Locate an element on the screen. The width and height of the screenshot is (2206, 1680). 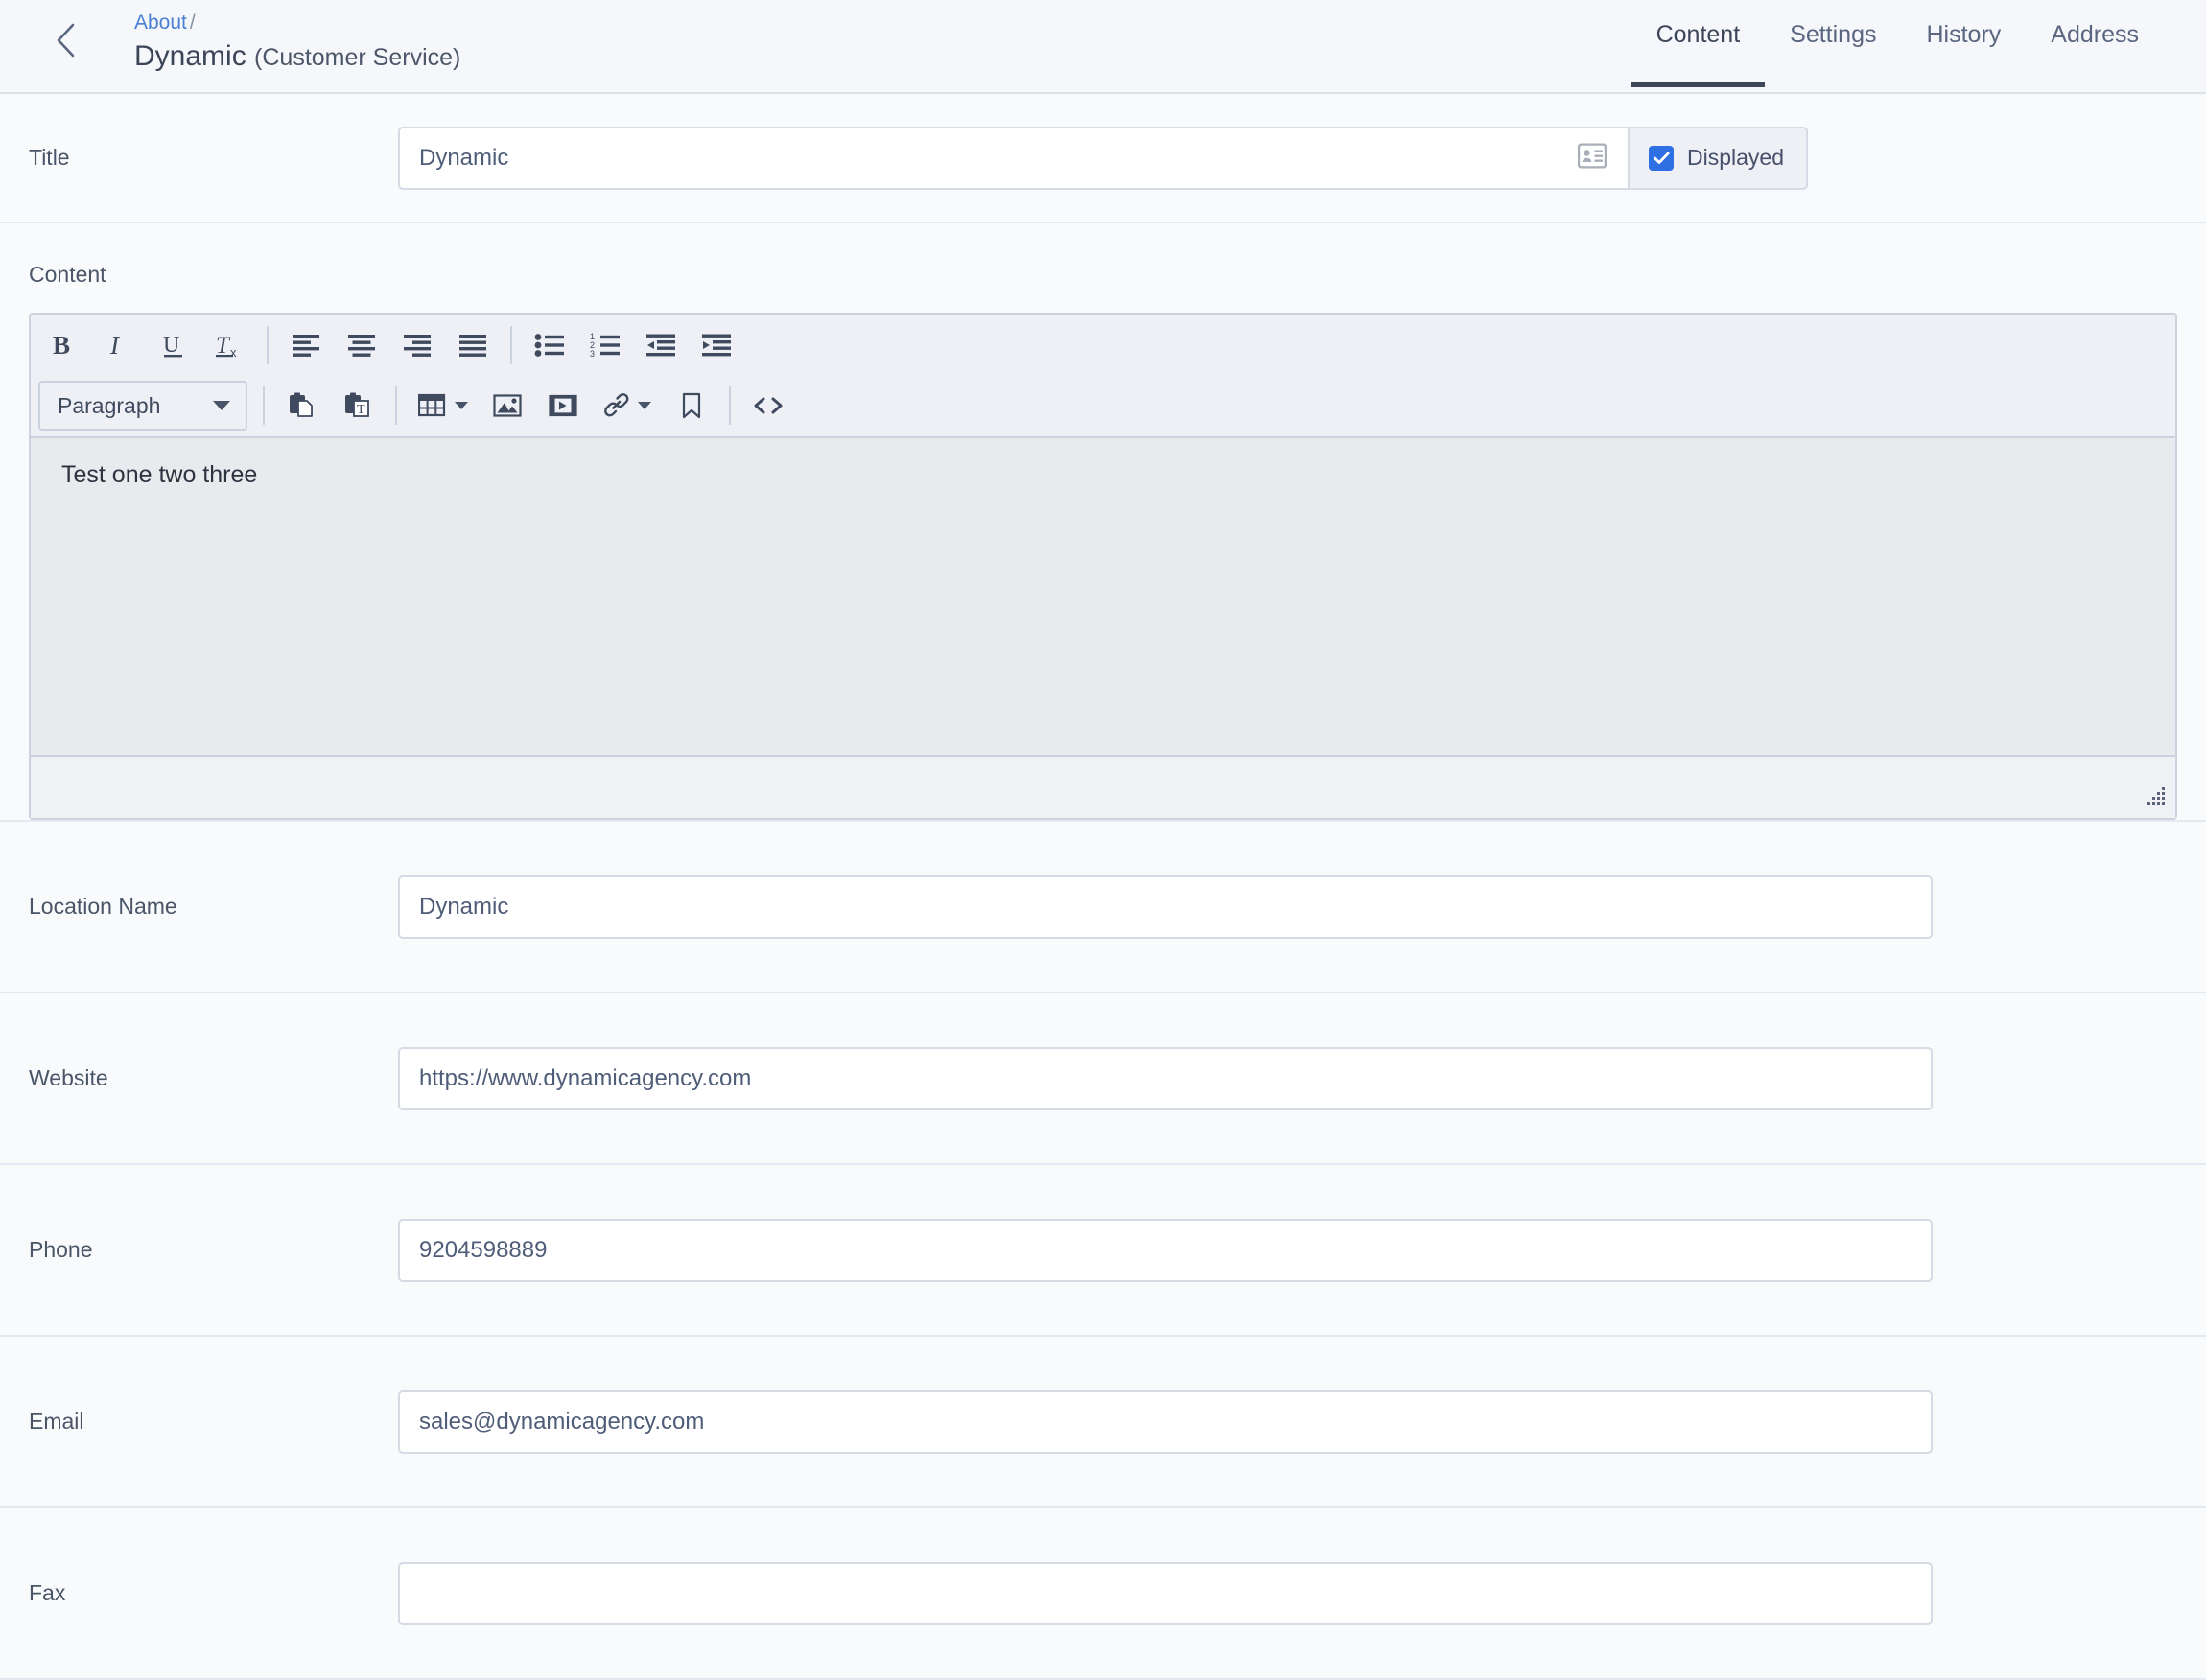
displayed-checkbox is located at coordinates (1661, 158).